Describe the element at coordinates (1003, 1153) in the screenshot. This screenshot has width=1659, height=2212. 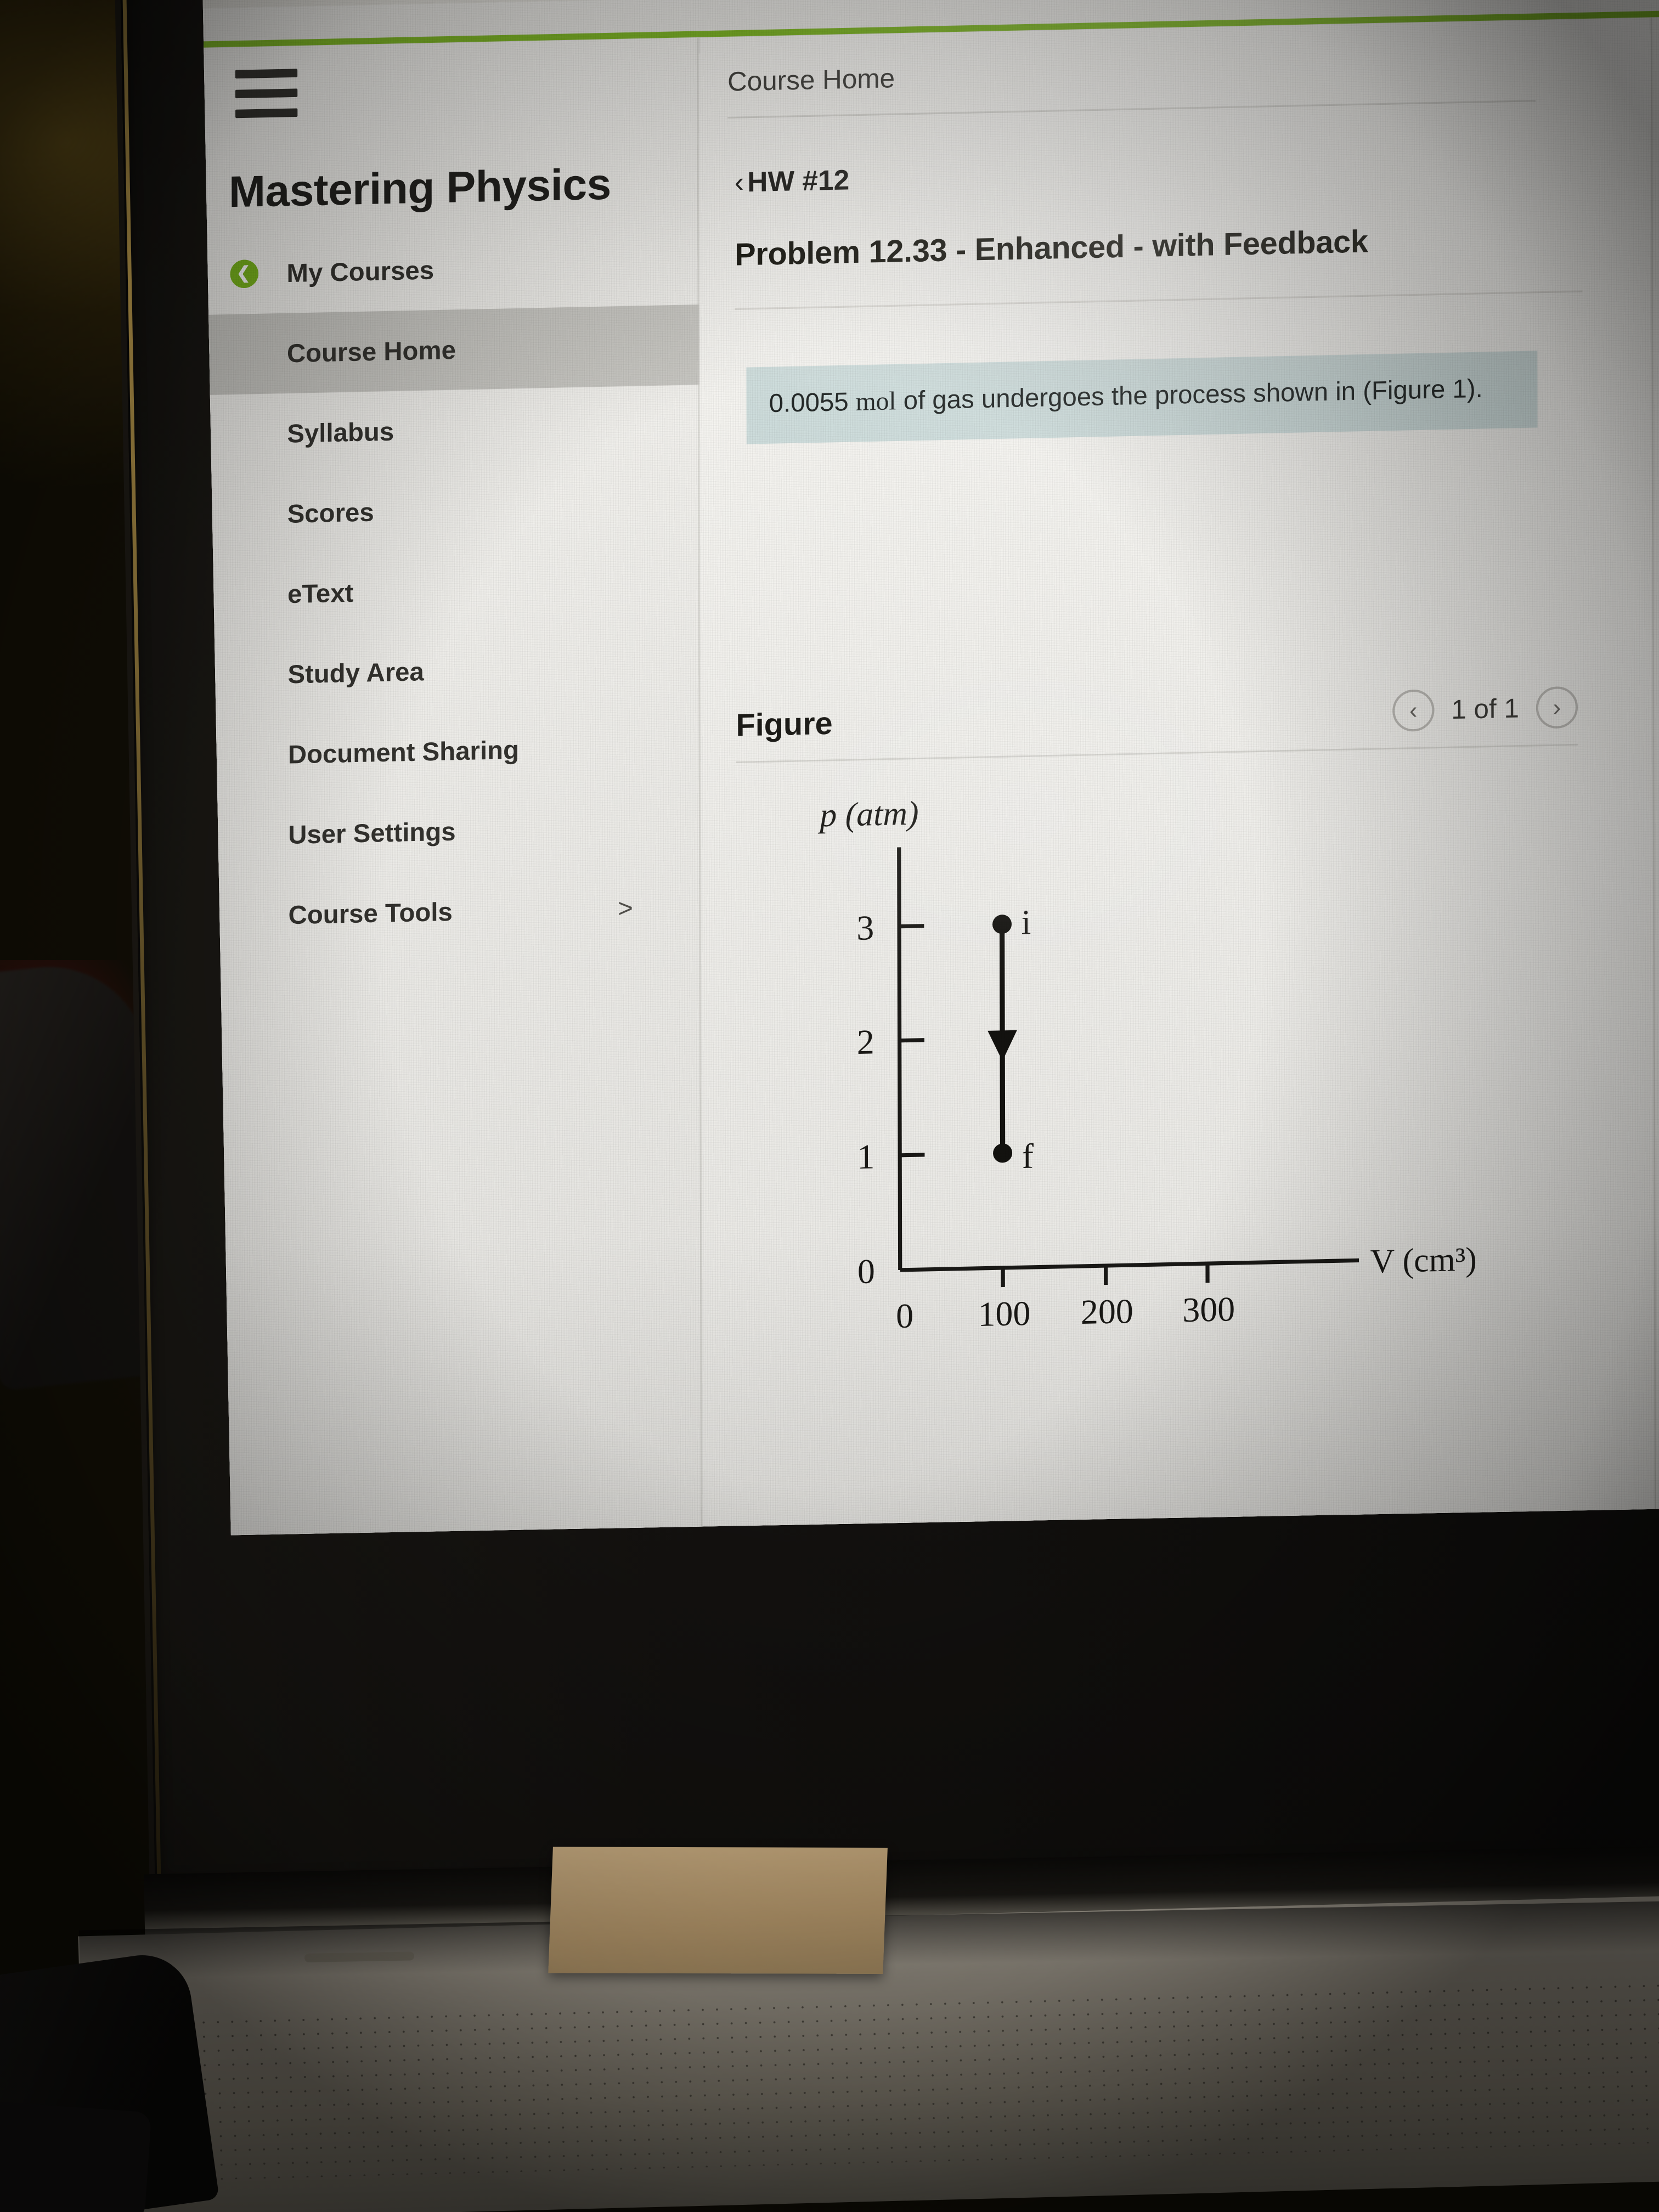
I see `data-point-f` at that location.